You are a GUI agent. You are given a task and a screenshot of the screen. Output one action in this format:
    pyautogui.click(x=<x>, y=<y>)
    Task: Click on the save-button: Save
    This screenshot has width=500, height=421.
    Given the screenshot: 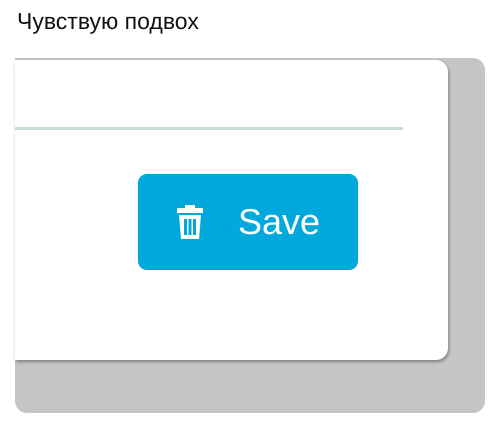 What is the action you would take?
    pyautogui.click(x=248, y=222)
    